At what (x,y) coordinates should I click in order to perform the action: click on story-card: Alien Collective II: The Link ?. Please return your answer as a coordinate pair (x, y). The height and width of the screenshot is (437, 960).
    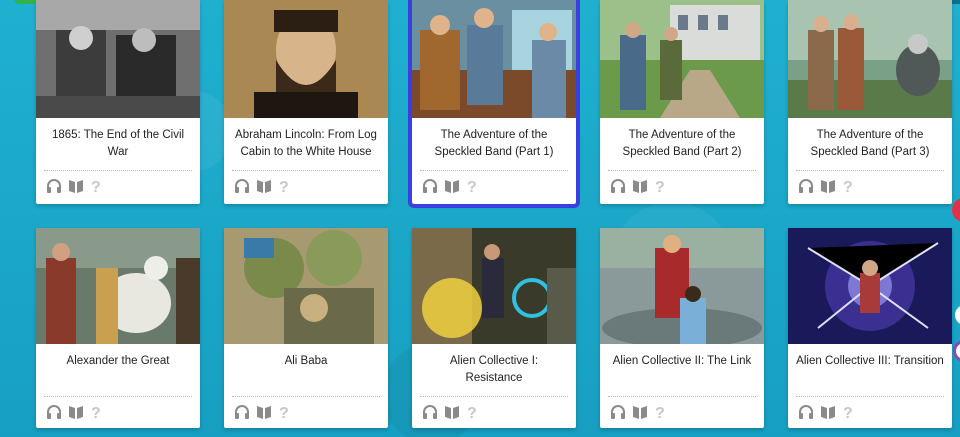
    Looking at the image, I should click on (682, 328).